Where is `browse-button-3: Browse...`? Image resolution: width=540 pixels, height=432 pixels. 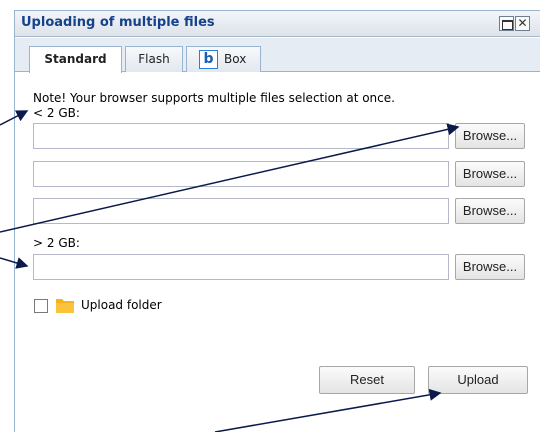
browse-button-3: Browse... is located at coordinates (490, 211).